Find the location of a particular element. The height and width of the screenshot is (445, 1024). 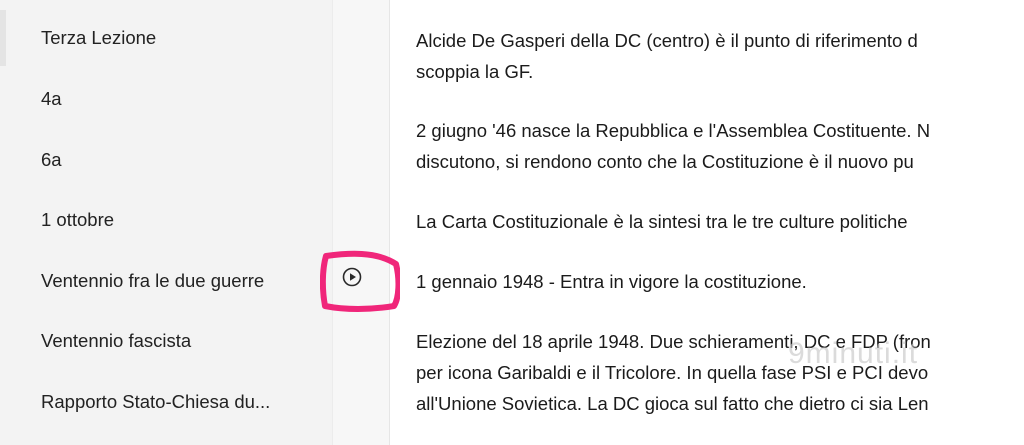

page-item-label: 1 ottobre is located at coordinates (78, 219).